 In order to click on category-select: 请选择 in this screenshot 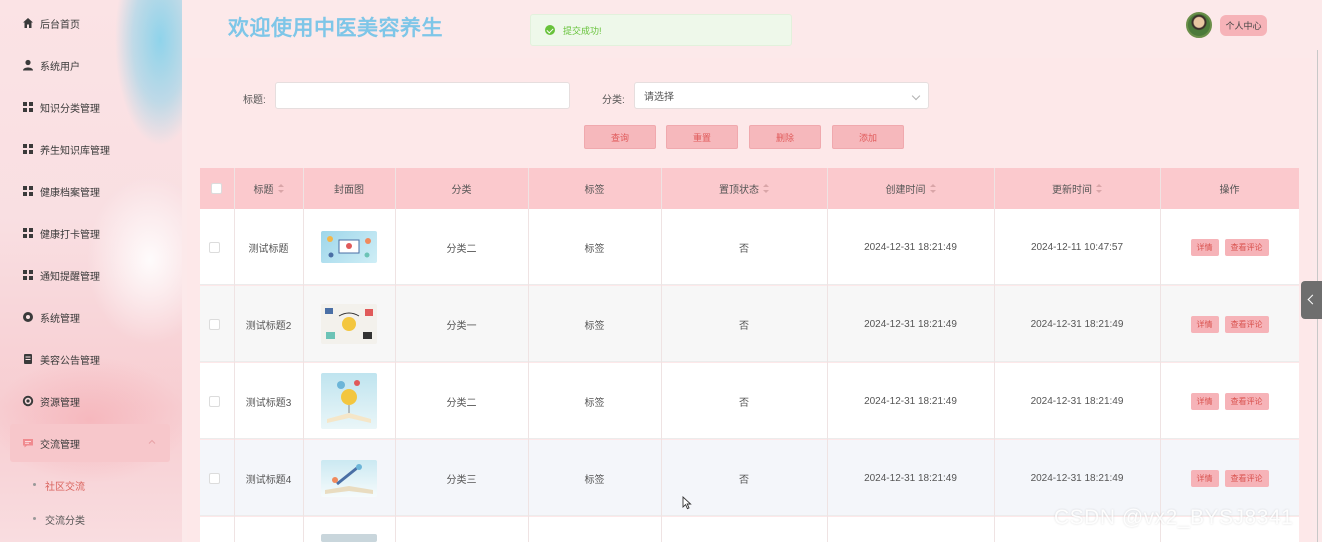, I will do `click(781, 95)`.